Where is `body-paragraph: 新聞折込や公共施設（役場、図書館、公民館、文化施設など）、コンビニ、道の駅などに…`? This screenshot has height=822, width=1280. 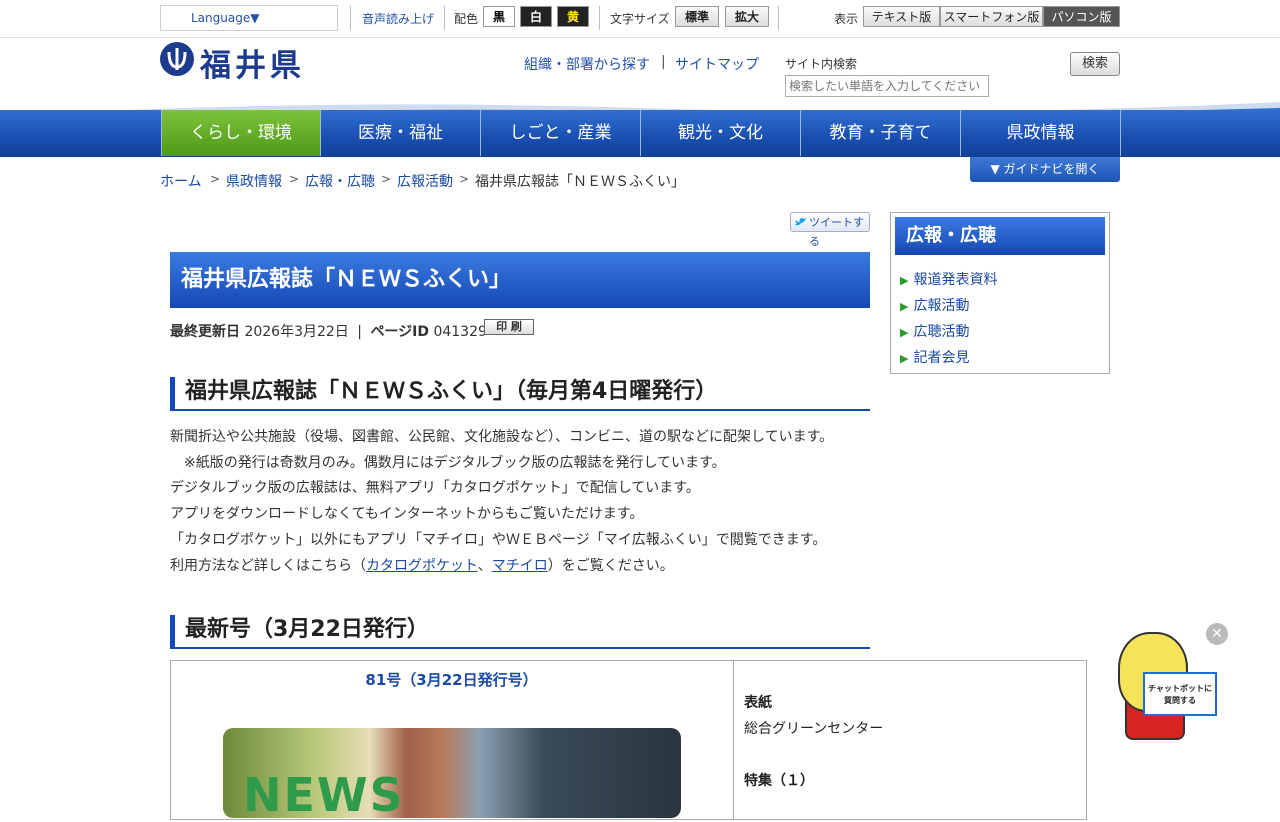
body-paragraph: 新聞折込や公共施設（役場、図書館、公民館、文化施設など）、コンビニ、道の駅などに… is located at coordinates (502, 437).